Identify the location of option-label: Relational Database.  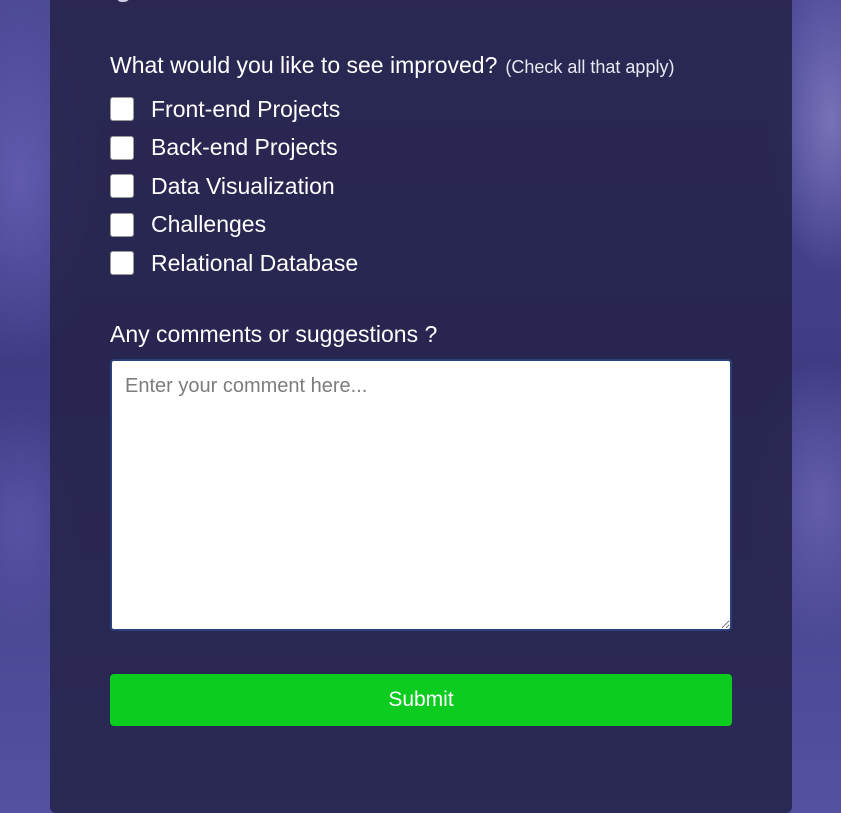
(255, 262).